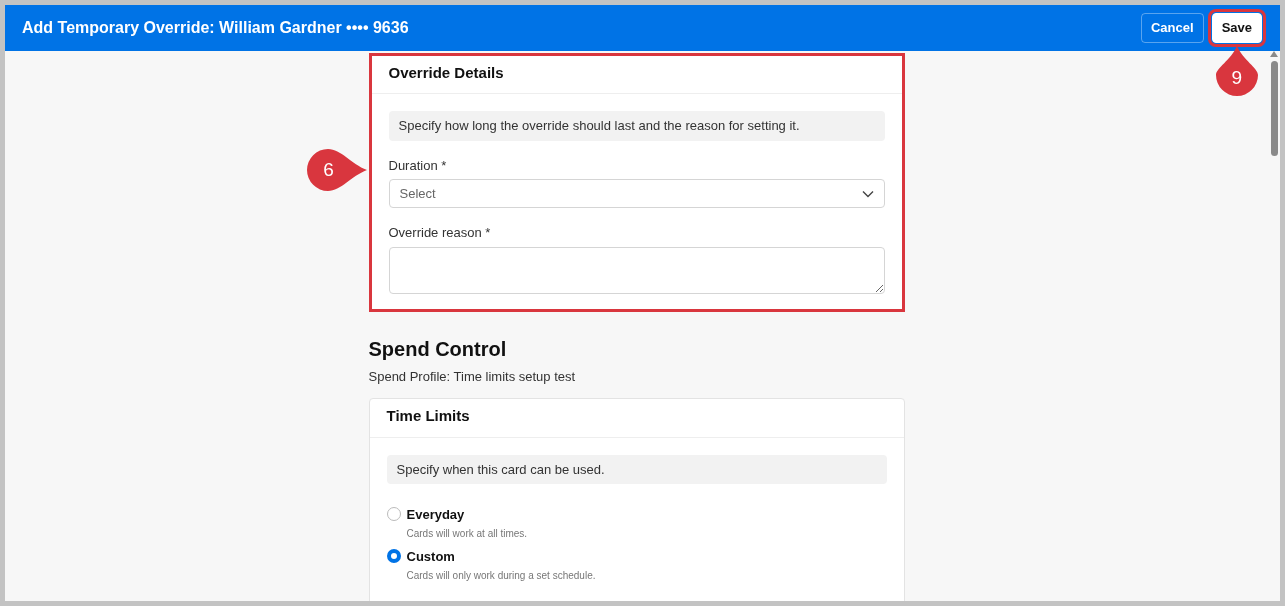 This screenshot has width=1285, height=606. What do you see at coordinates (501, 575) in the screenshot?
I see `option-description: Cards will only work during a set schedule.` at bounding box center [501, 575].